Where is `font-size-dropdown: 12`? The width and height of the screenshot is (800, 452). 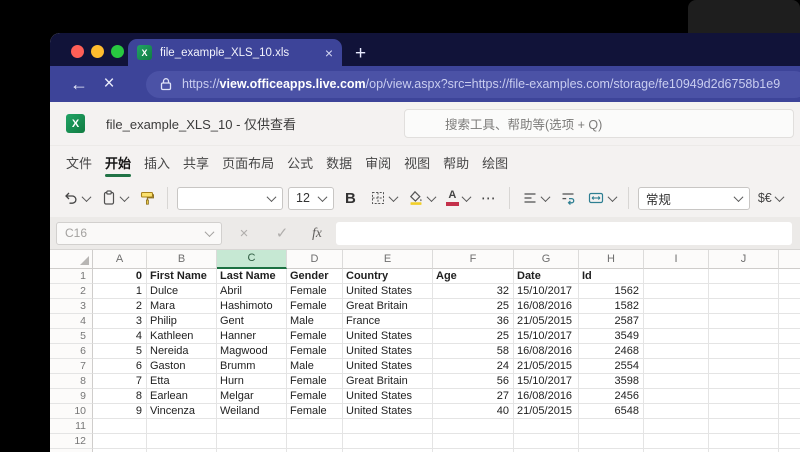 font-size-dropdown: 12 is located at coordinates (311, 198).